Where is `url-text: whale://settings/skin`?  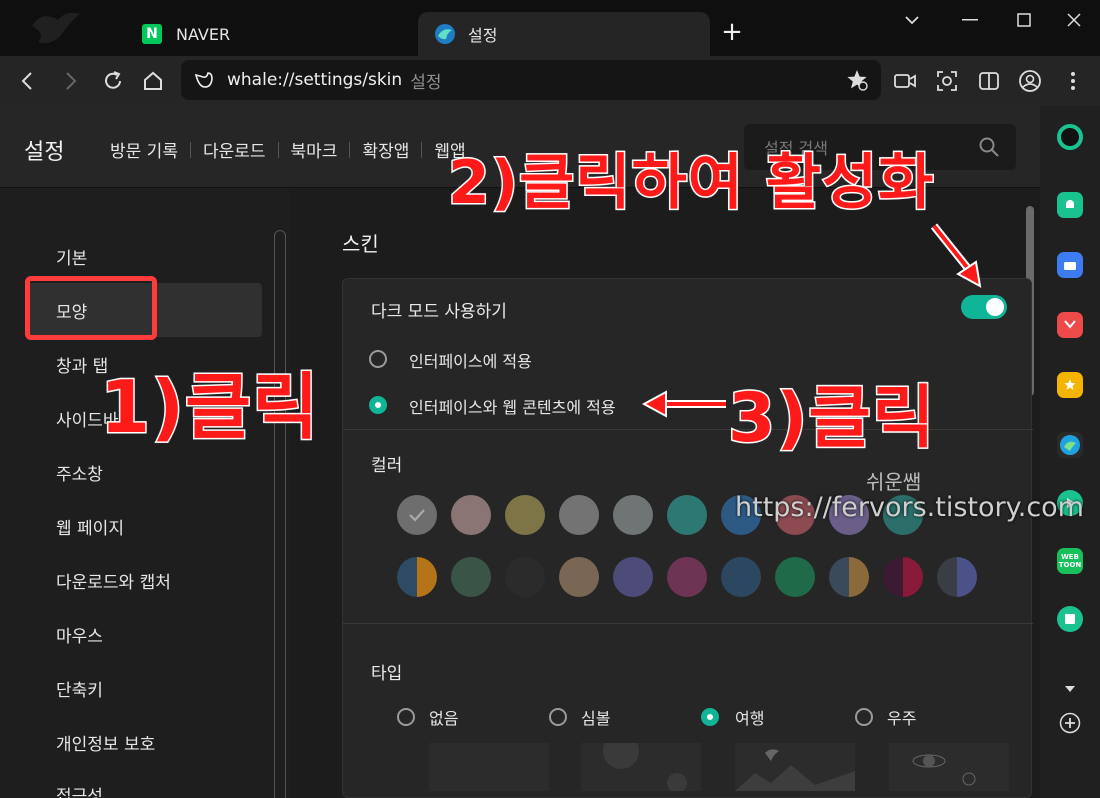 url-text: whale://settings/skin is located at coordinates (315, 80).